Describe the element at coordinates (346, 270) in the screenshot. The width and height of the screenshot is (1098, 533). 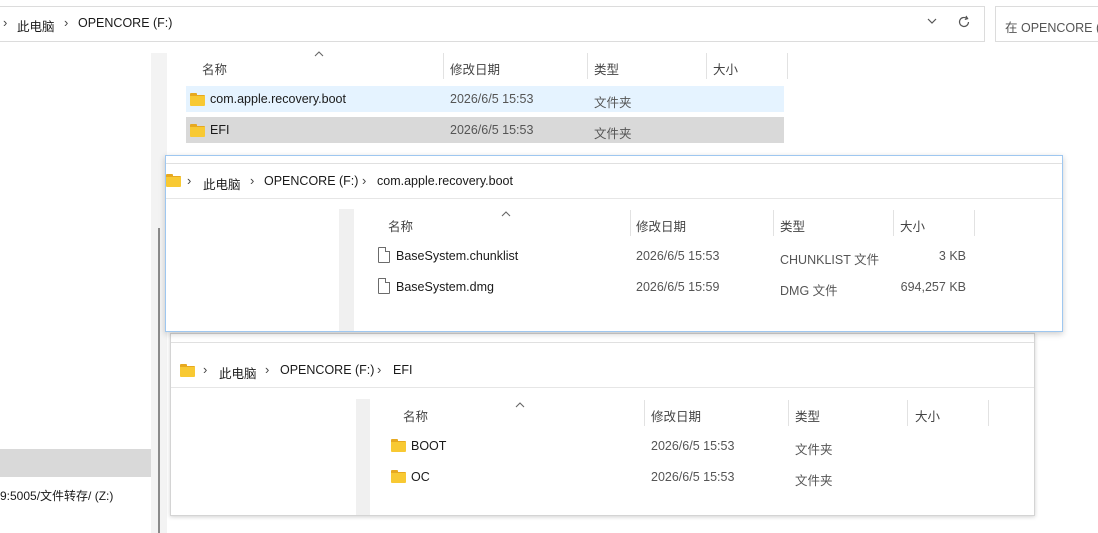
I see `recovery-nav-divider` at that location.